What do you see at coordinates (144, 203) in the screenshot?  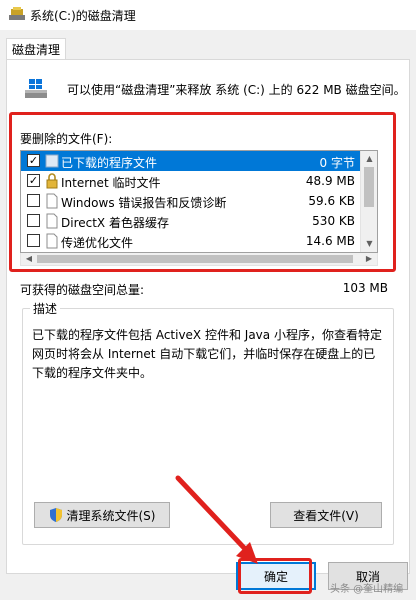 I see `file-name: Windows 错误报告和反馈诊断` at bounding box center [144, 203].